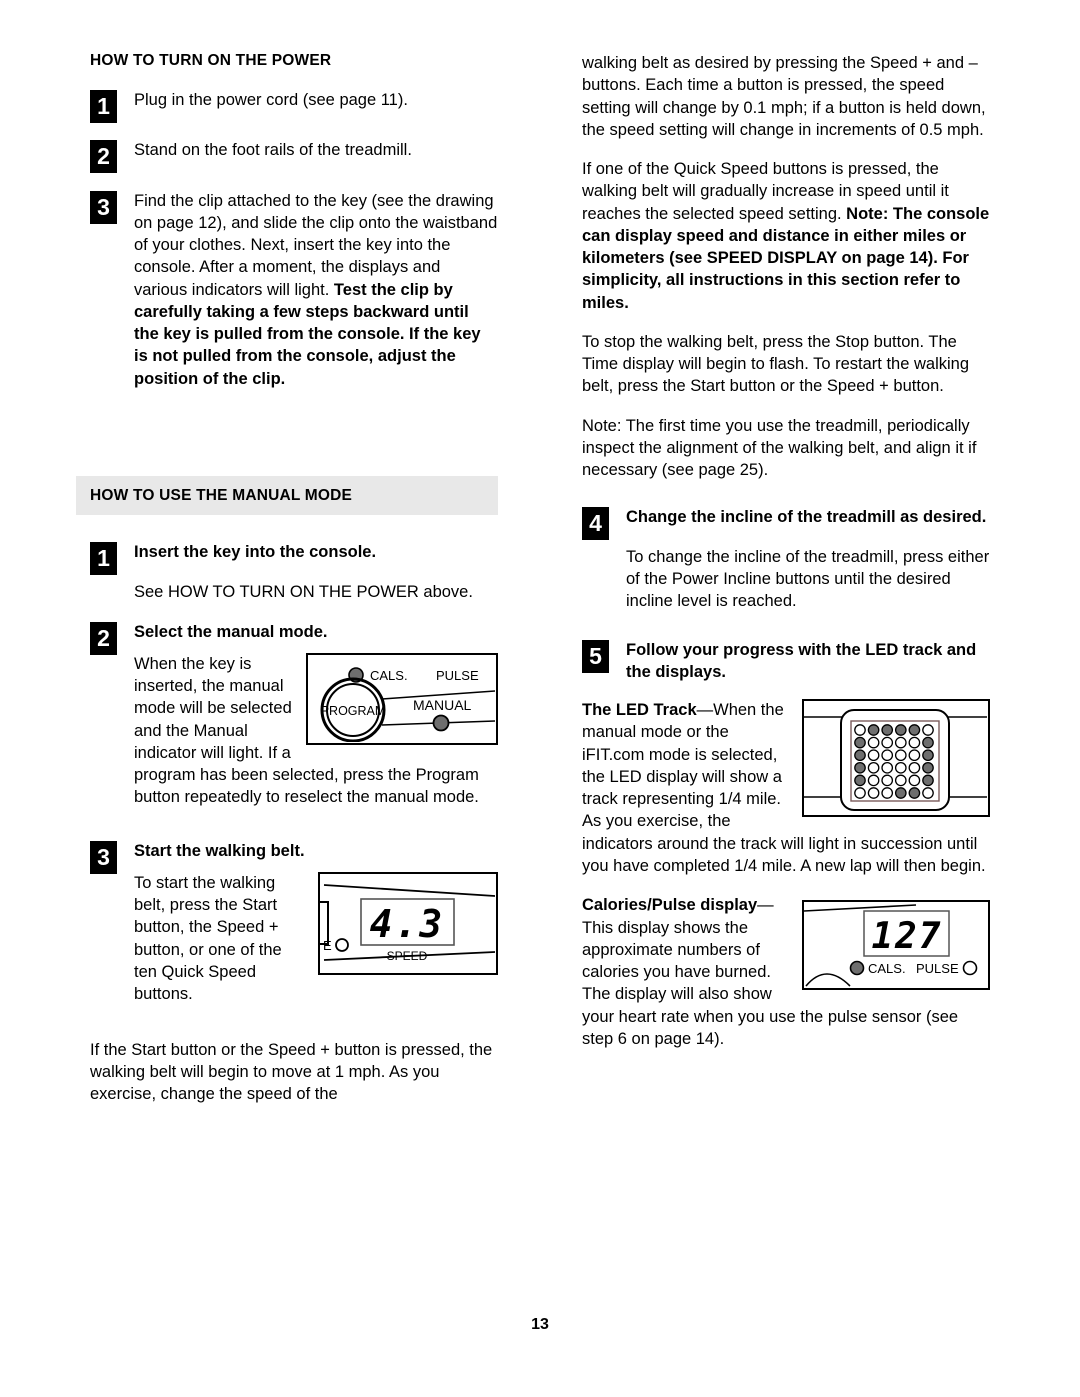  What do you see at coordinates (595, 656) in the screenshot?
I see `step-number-badge: 5` at bounding box center [595, 656].